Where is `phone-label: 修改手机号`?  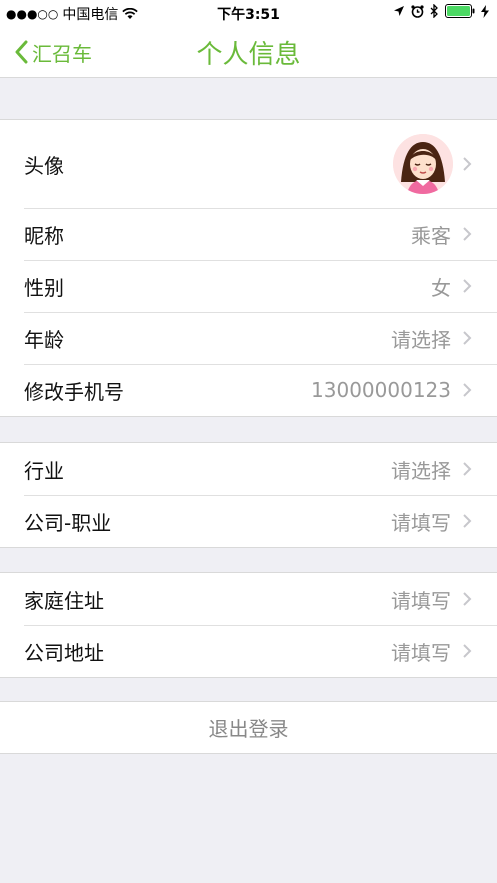 phone-label: 修改手机号 is located at coordinates (74, 391).